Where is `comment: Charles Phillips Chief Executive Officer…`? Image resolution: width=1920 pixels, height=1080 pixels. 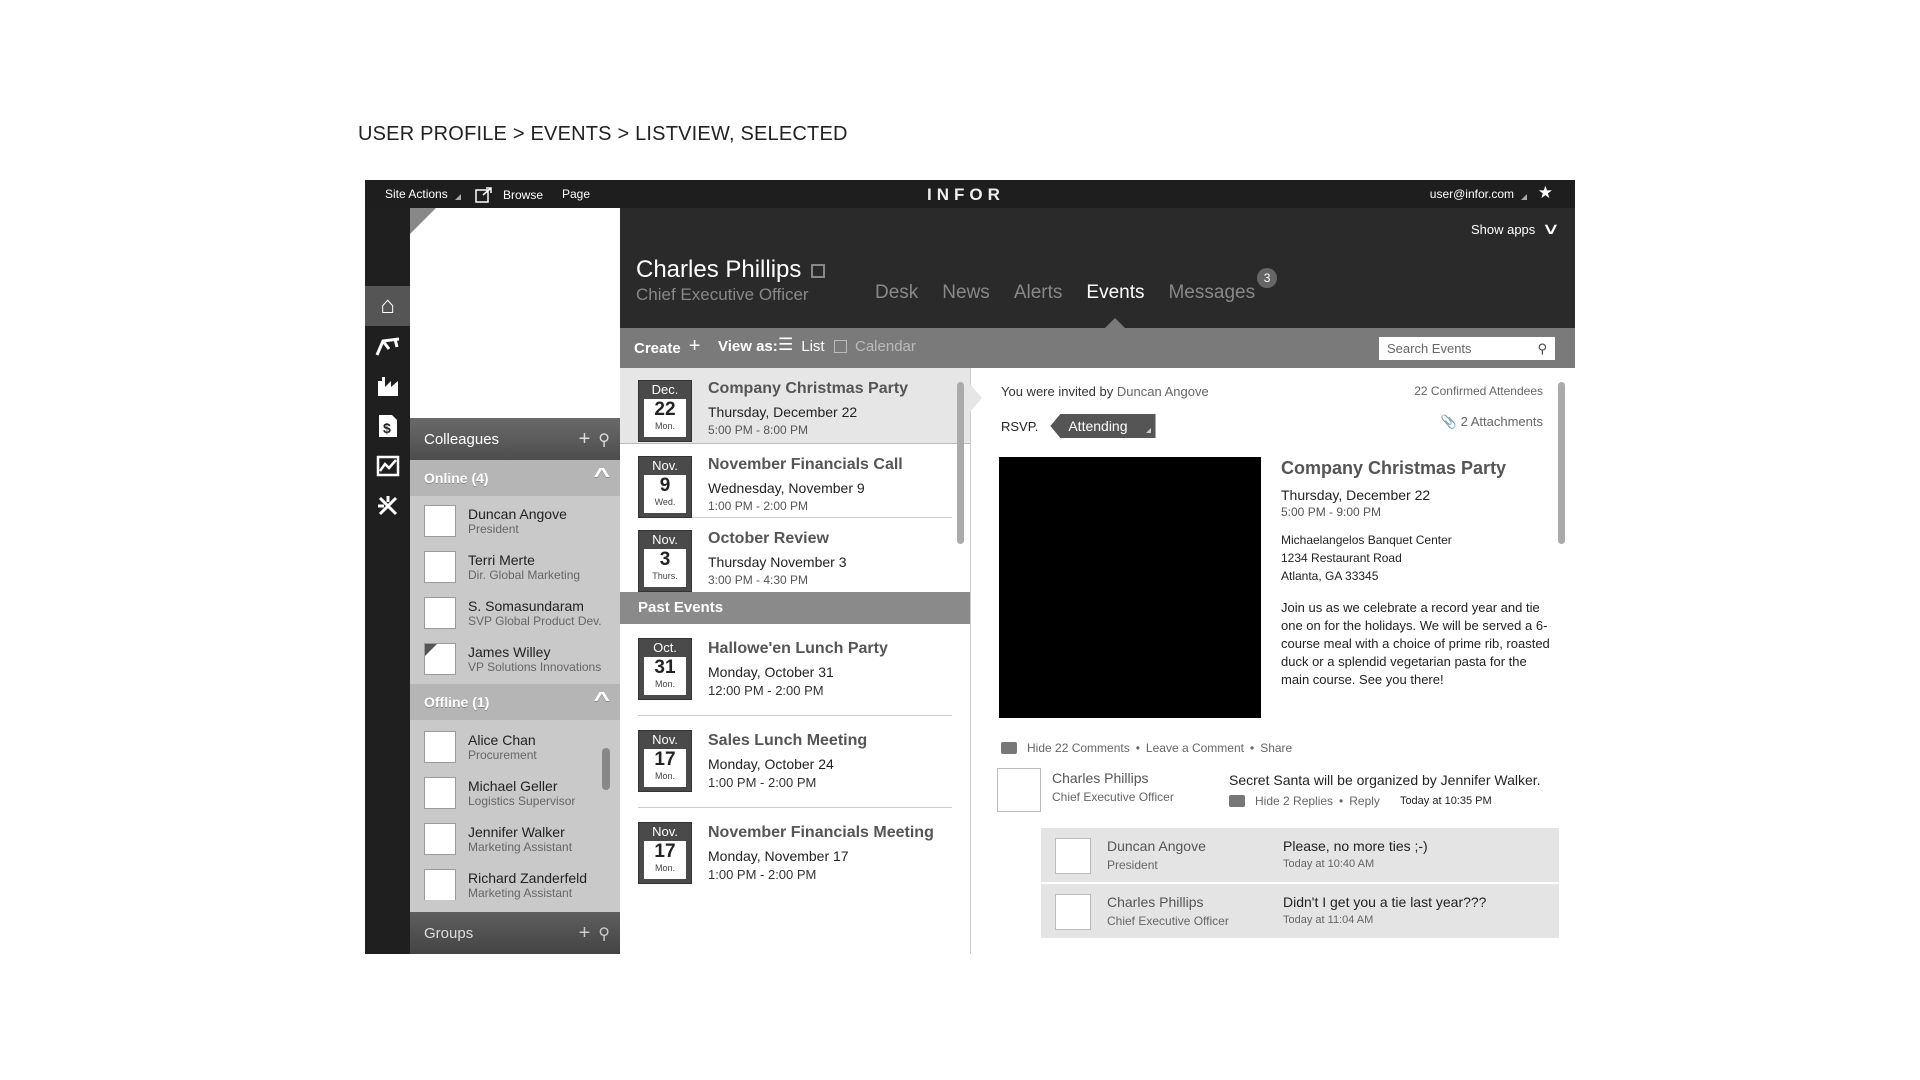
comment: Charles Phillips Chief Executive Officer… is located at coordinates (1277, 798).